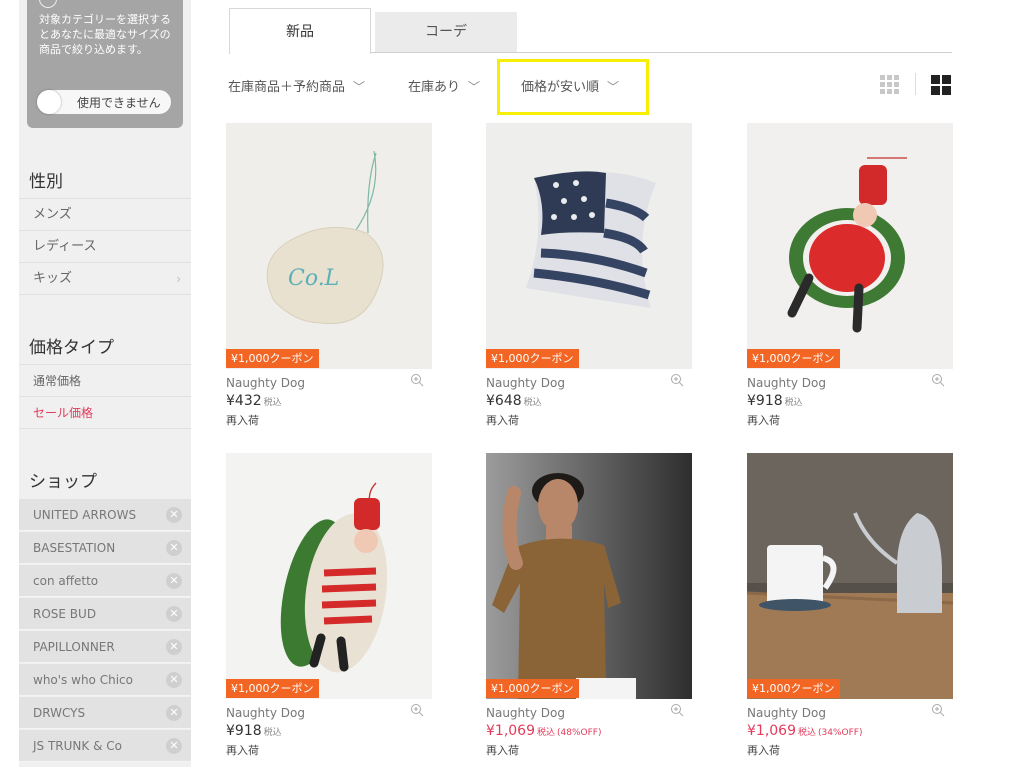  Describe the element at coordinates (244, 401) in the screenshot. I see `price-value: ¥432` at that location.